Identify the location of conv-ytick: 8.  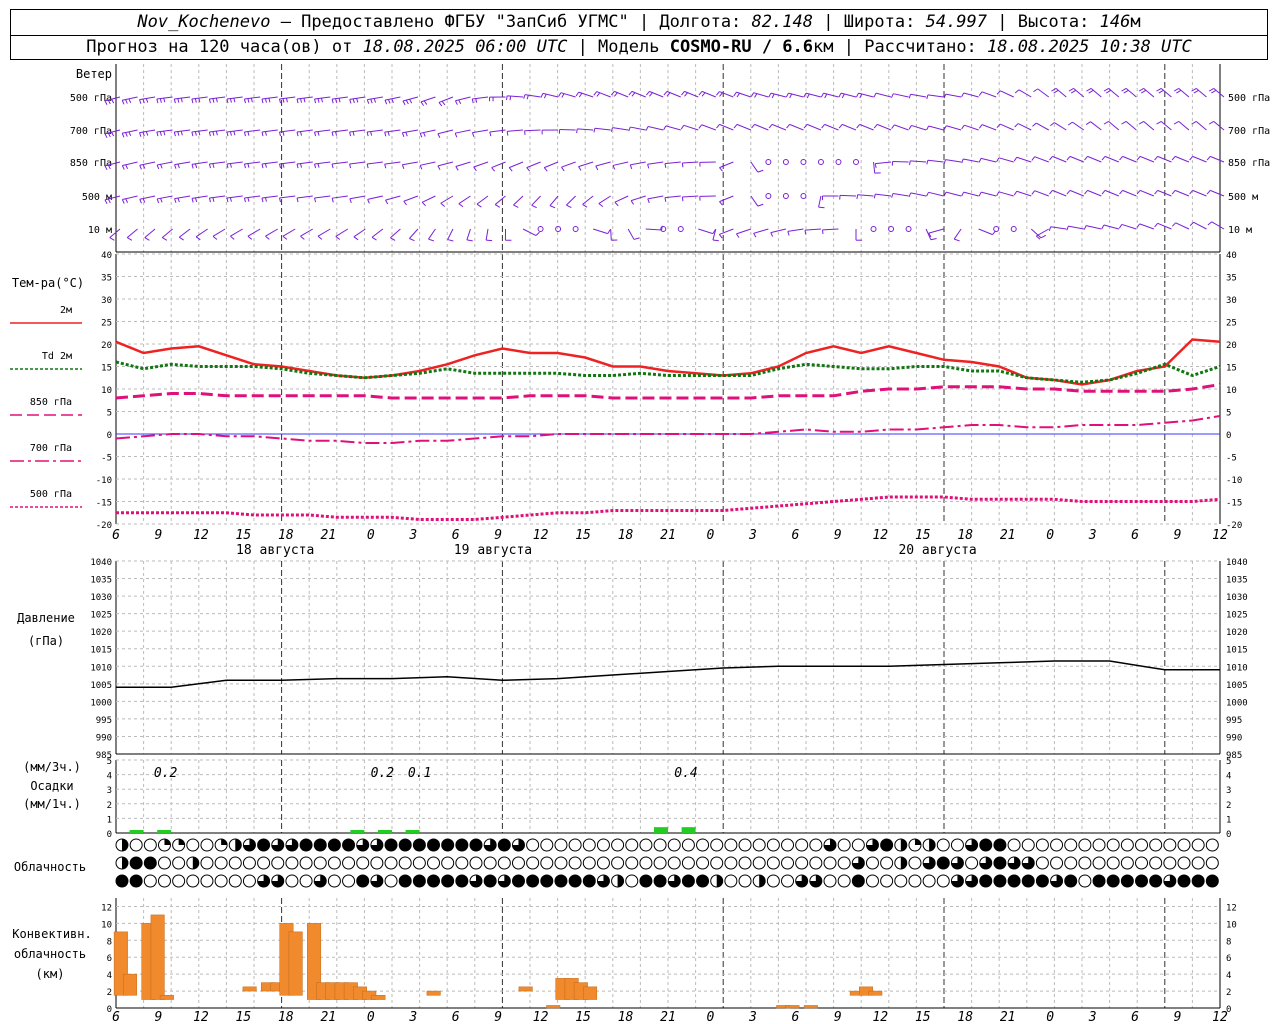
(109, 942).